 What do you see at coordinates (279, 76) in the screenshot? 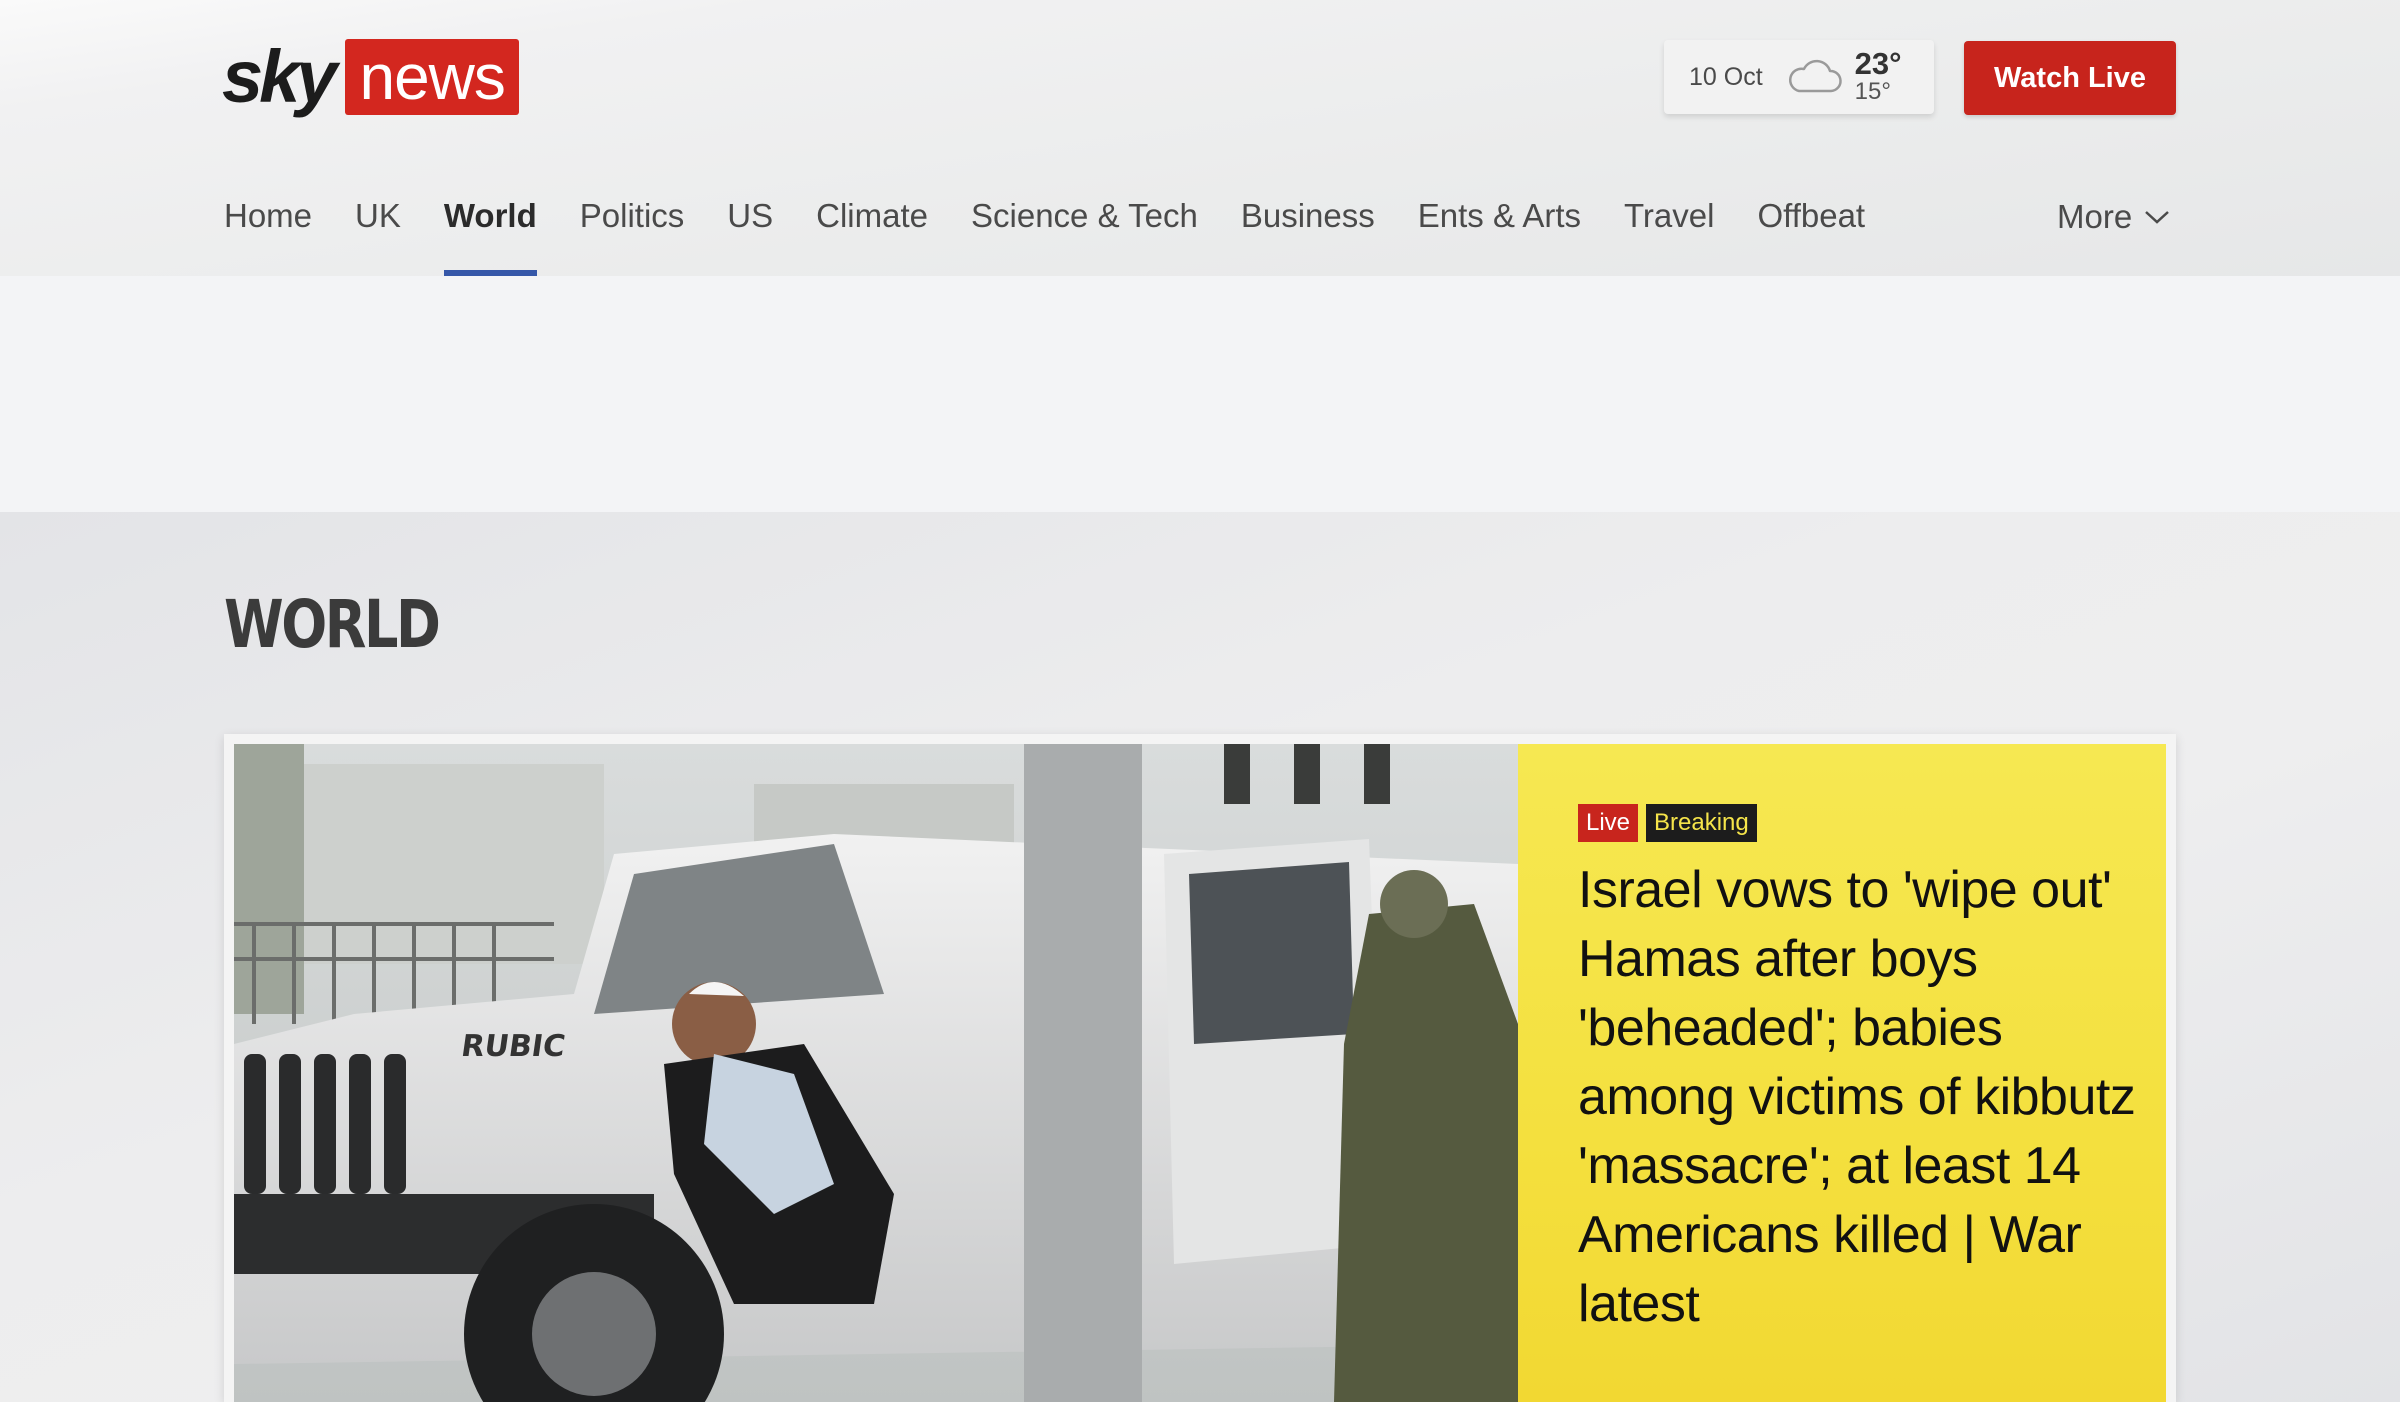
I see `logo-sky-text: sky` at bounding box center [279, 76].